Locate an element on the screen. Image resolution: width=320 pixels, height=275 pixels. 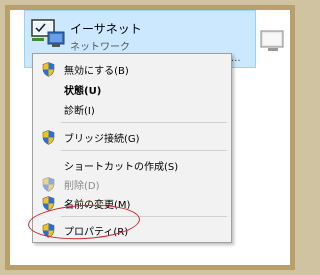
menu-item-label: 無効にする(B) is located at coordinates (96, 71).